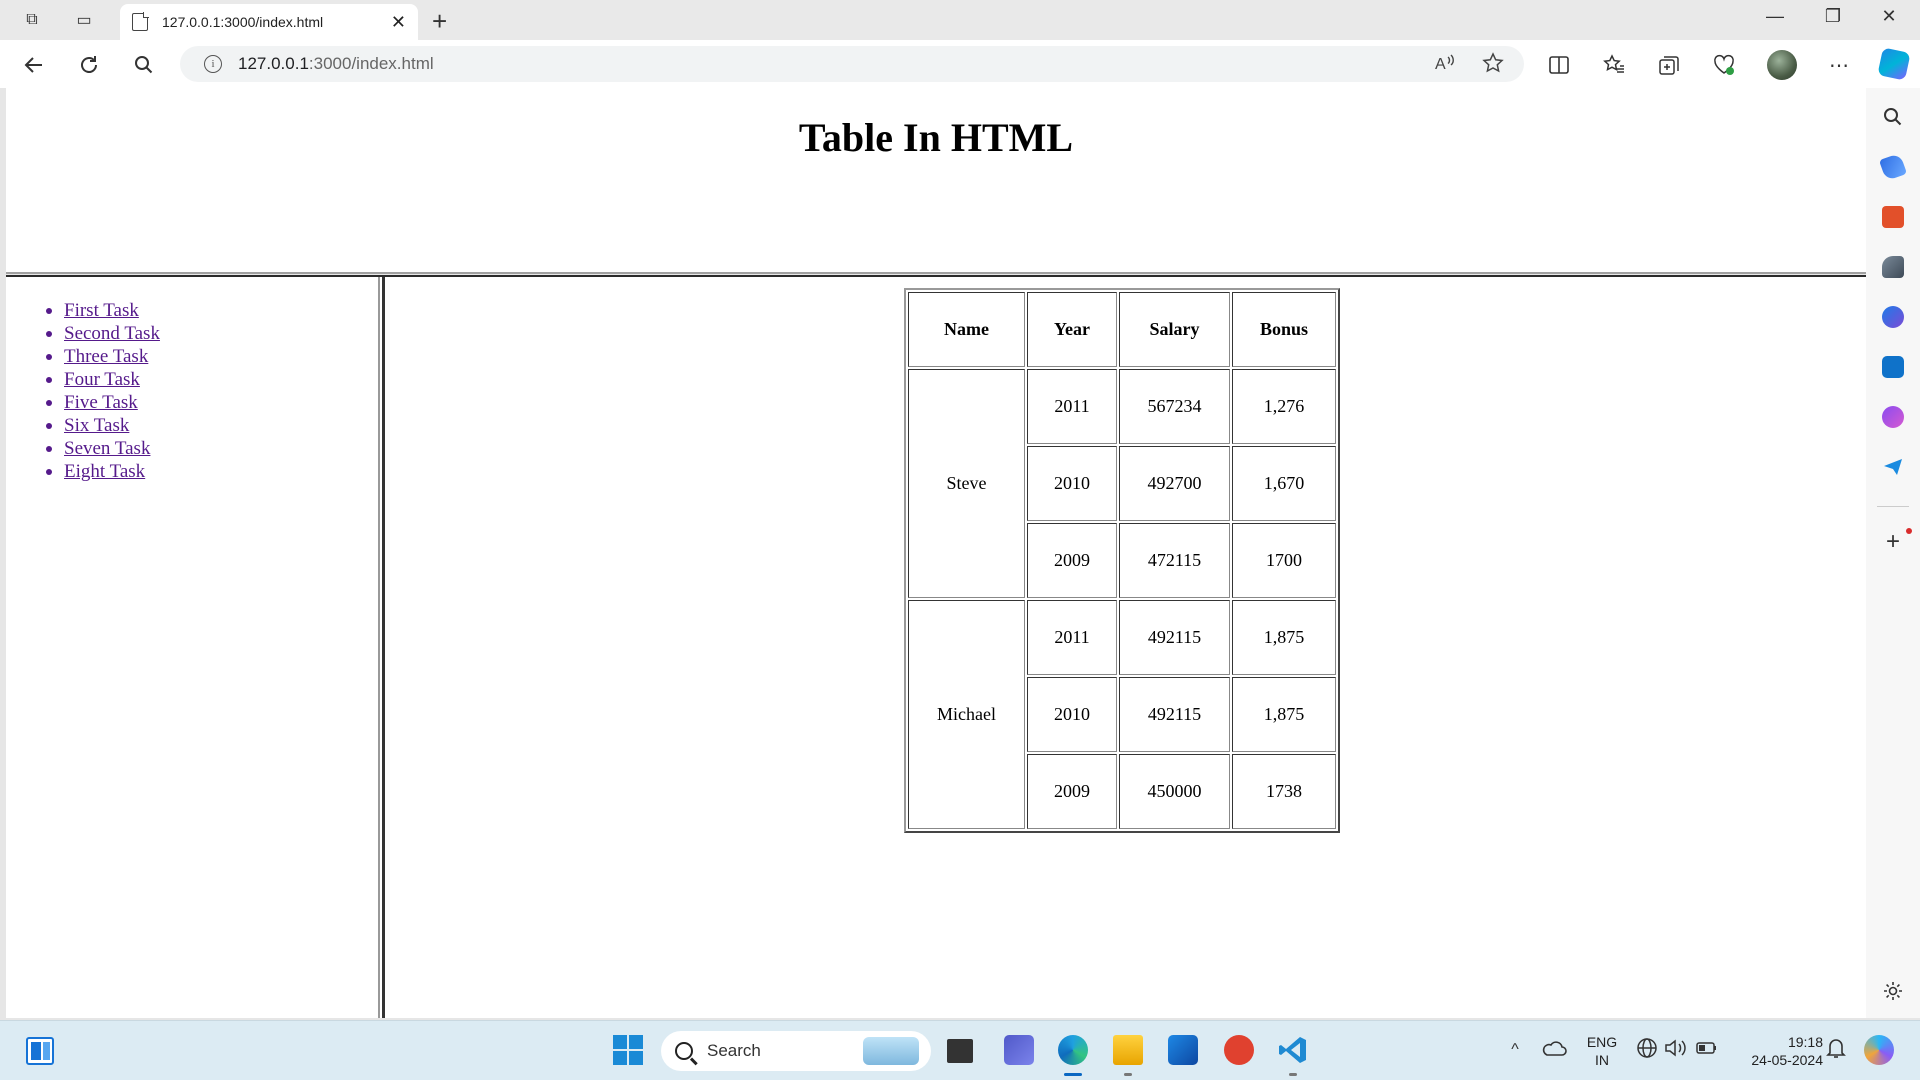  What do you see at coordinates (1284, 329) in the screenshot?
I see `header-bonus: Bonus` at bounding box center [1284, 329].